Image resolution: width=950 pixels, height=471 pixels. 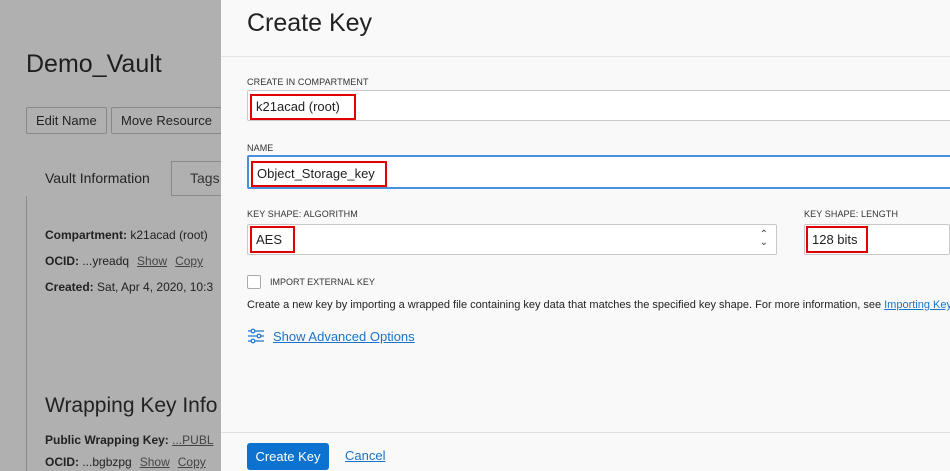 I want to click on chevron-updown-icon: ⌃ ⌄, so click(x=763, y=238).